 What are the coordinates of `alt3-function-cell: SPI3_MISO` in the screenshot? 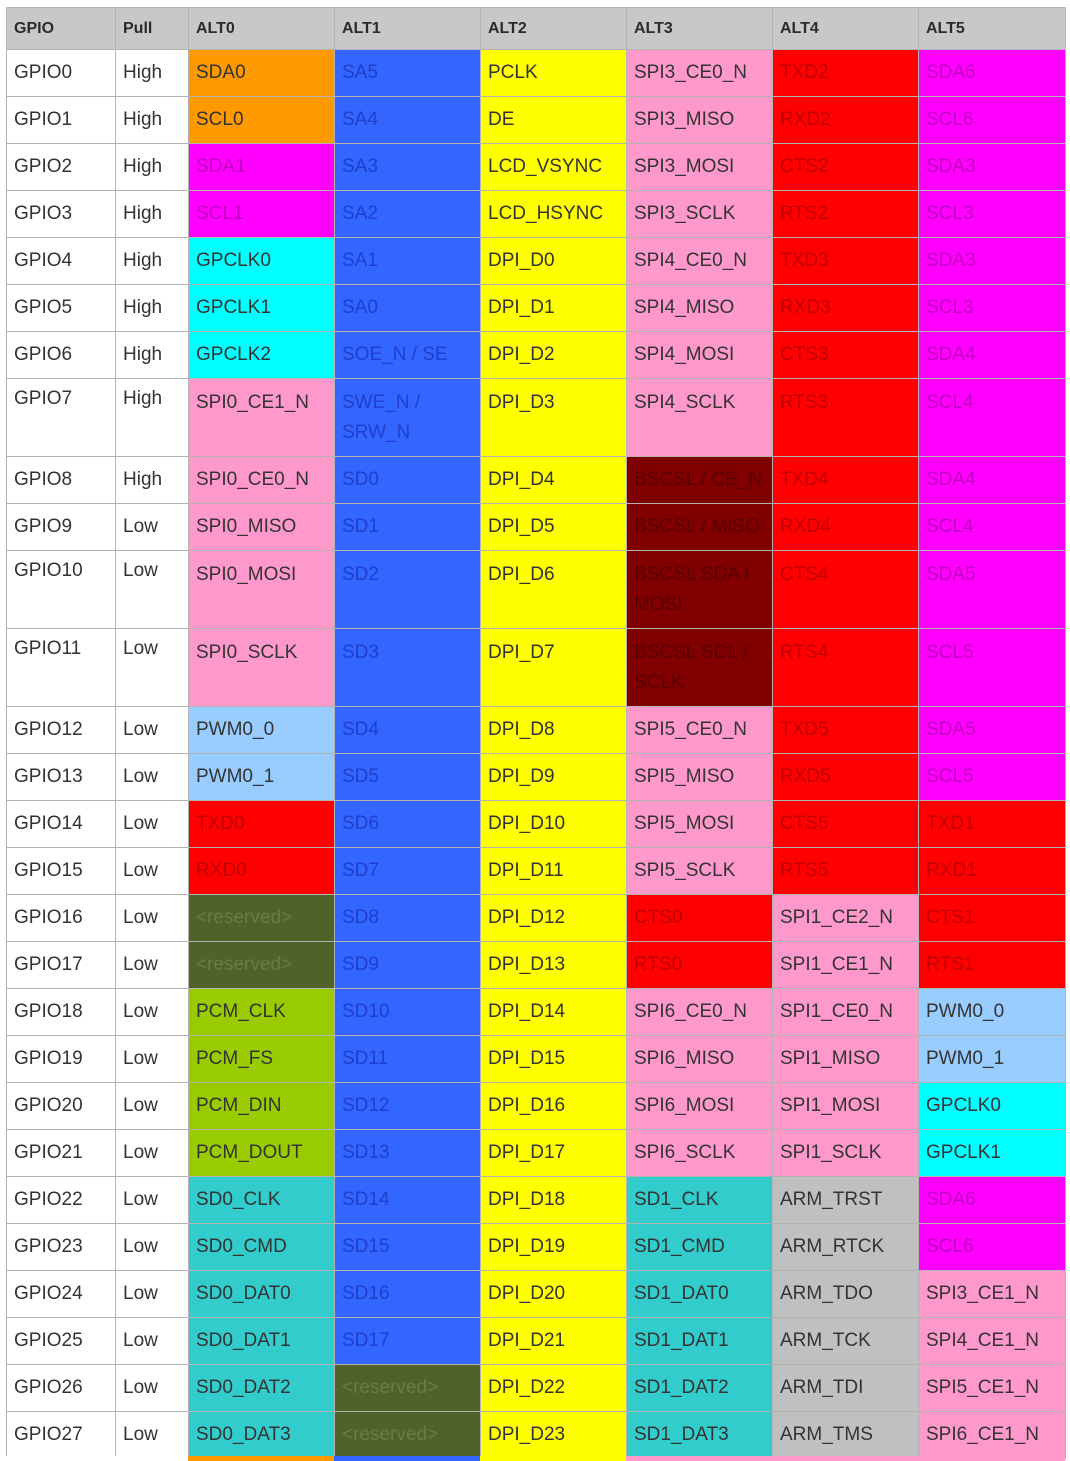 It's located at (699, 120).